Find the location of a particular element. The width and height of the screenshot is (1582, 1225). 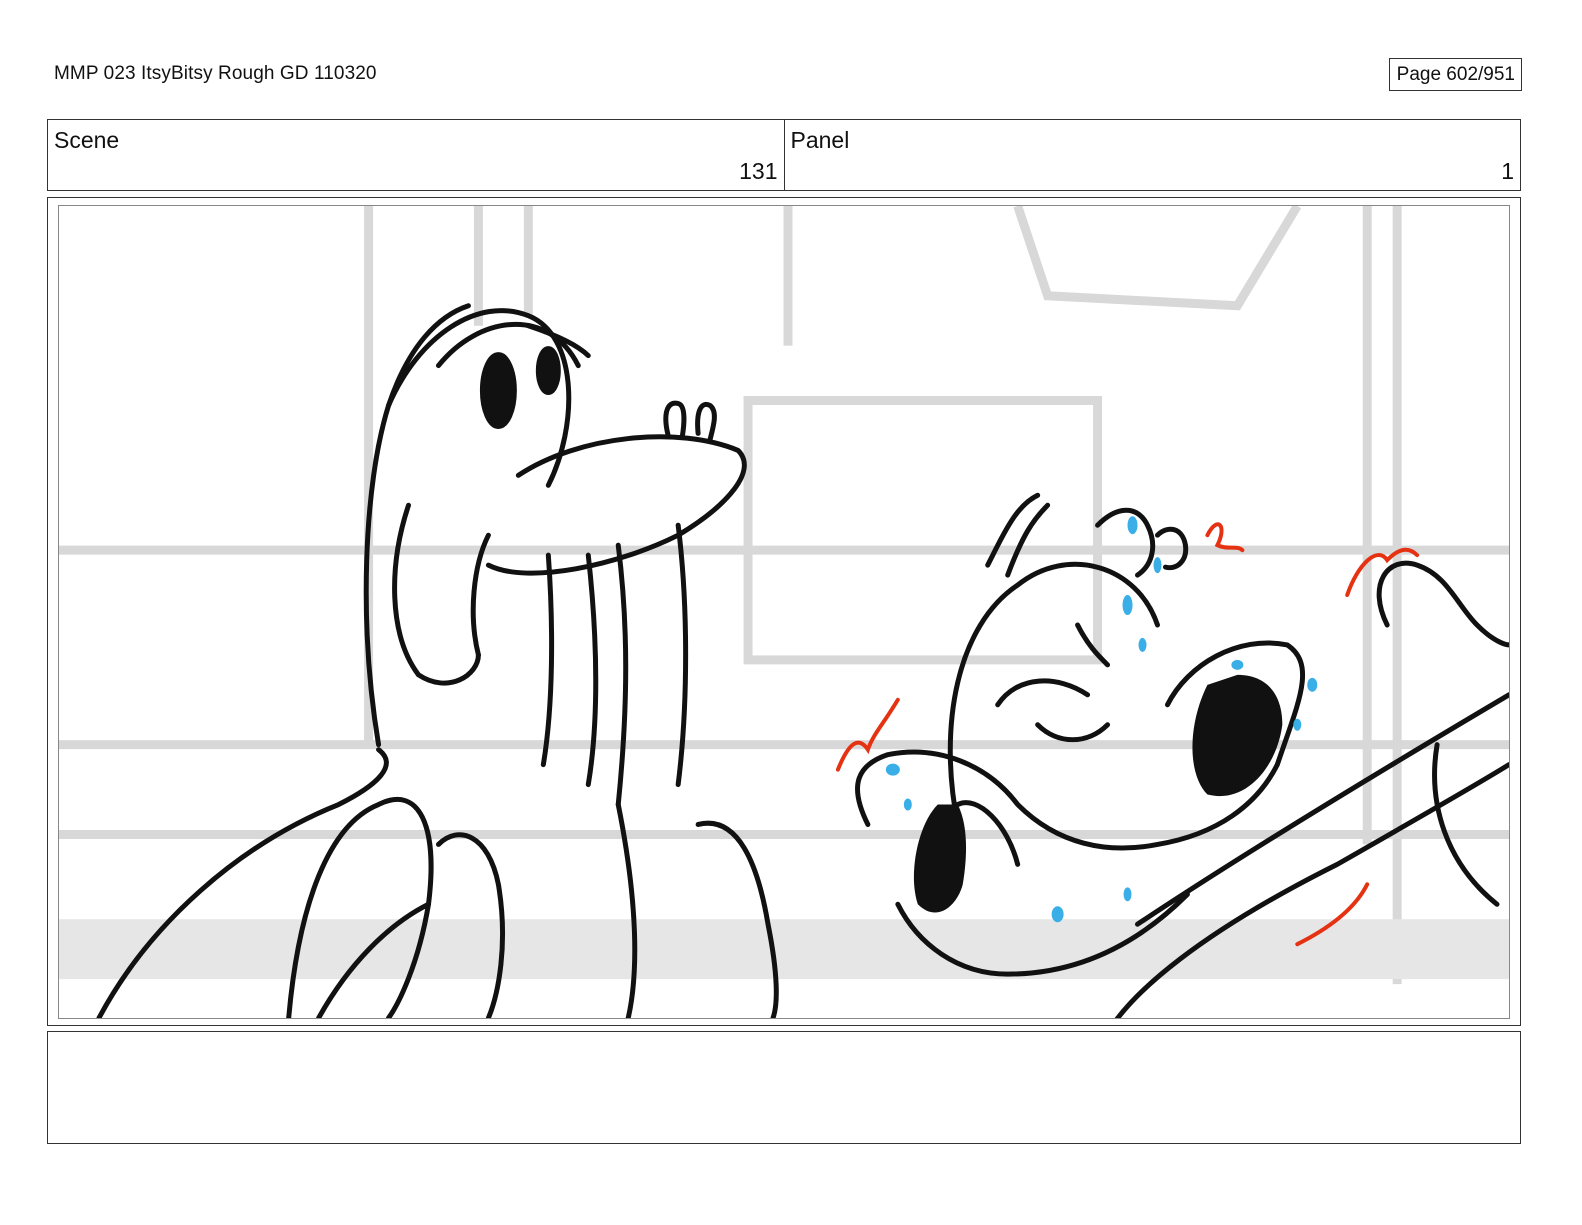

notes-box is located at coordinates (784, 1087).